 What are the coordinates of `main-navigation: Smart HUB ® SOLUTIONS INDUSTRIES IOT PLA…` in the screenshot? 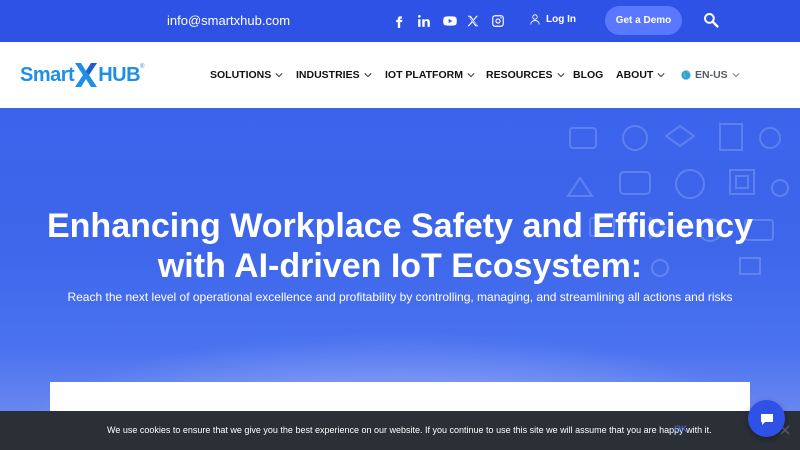 It's located at (400, 75).